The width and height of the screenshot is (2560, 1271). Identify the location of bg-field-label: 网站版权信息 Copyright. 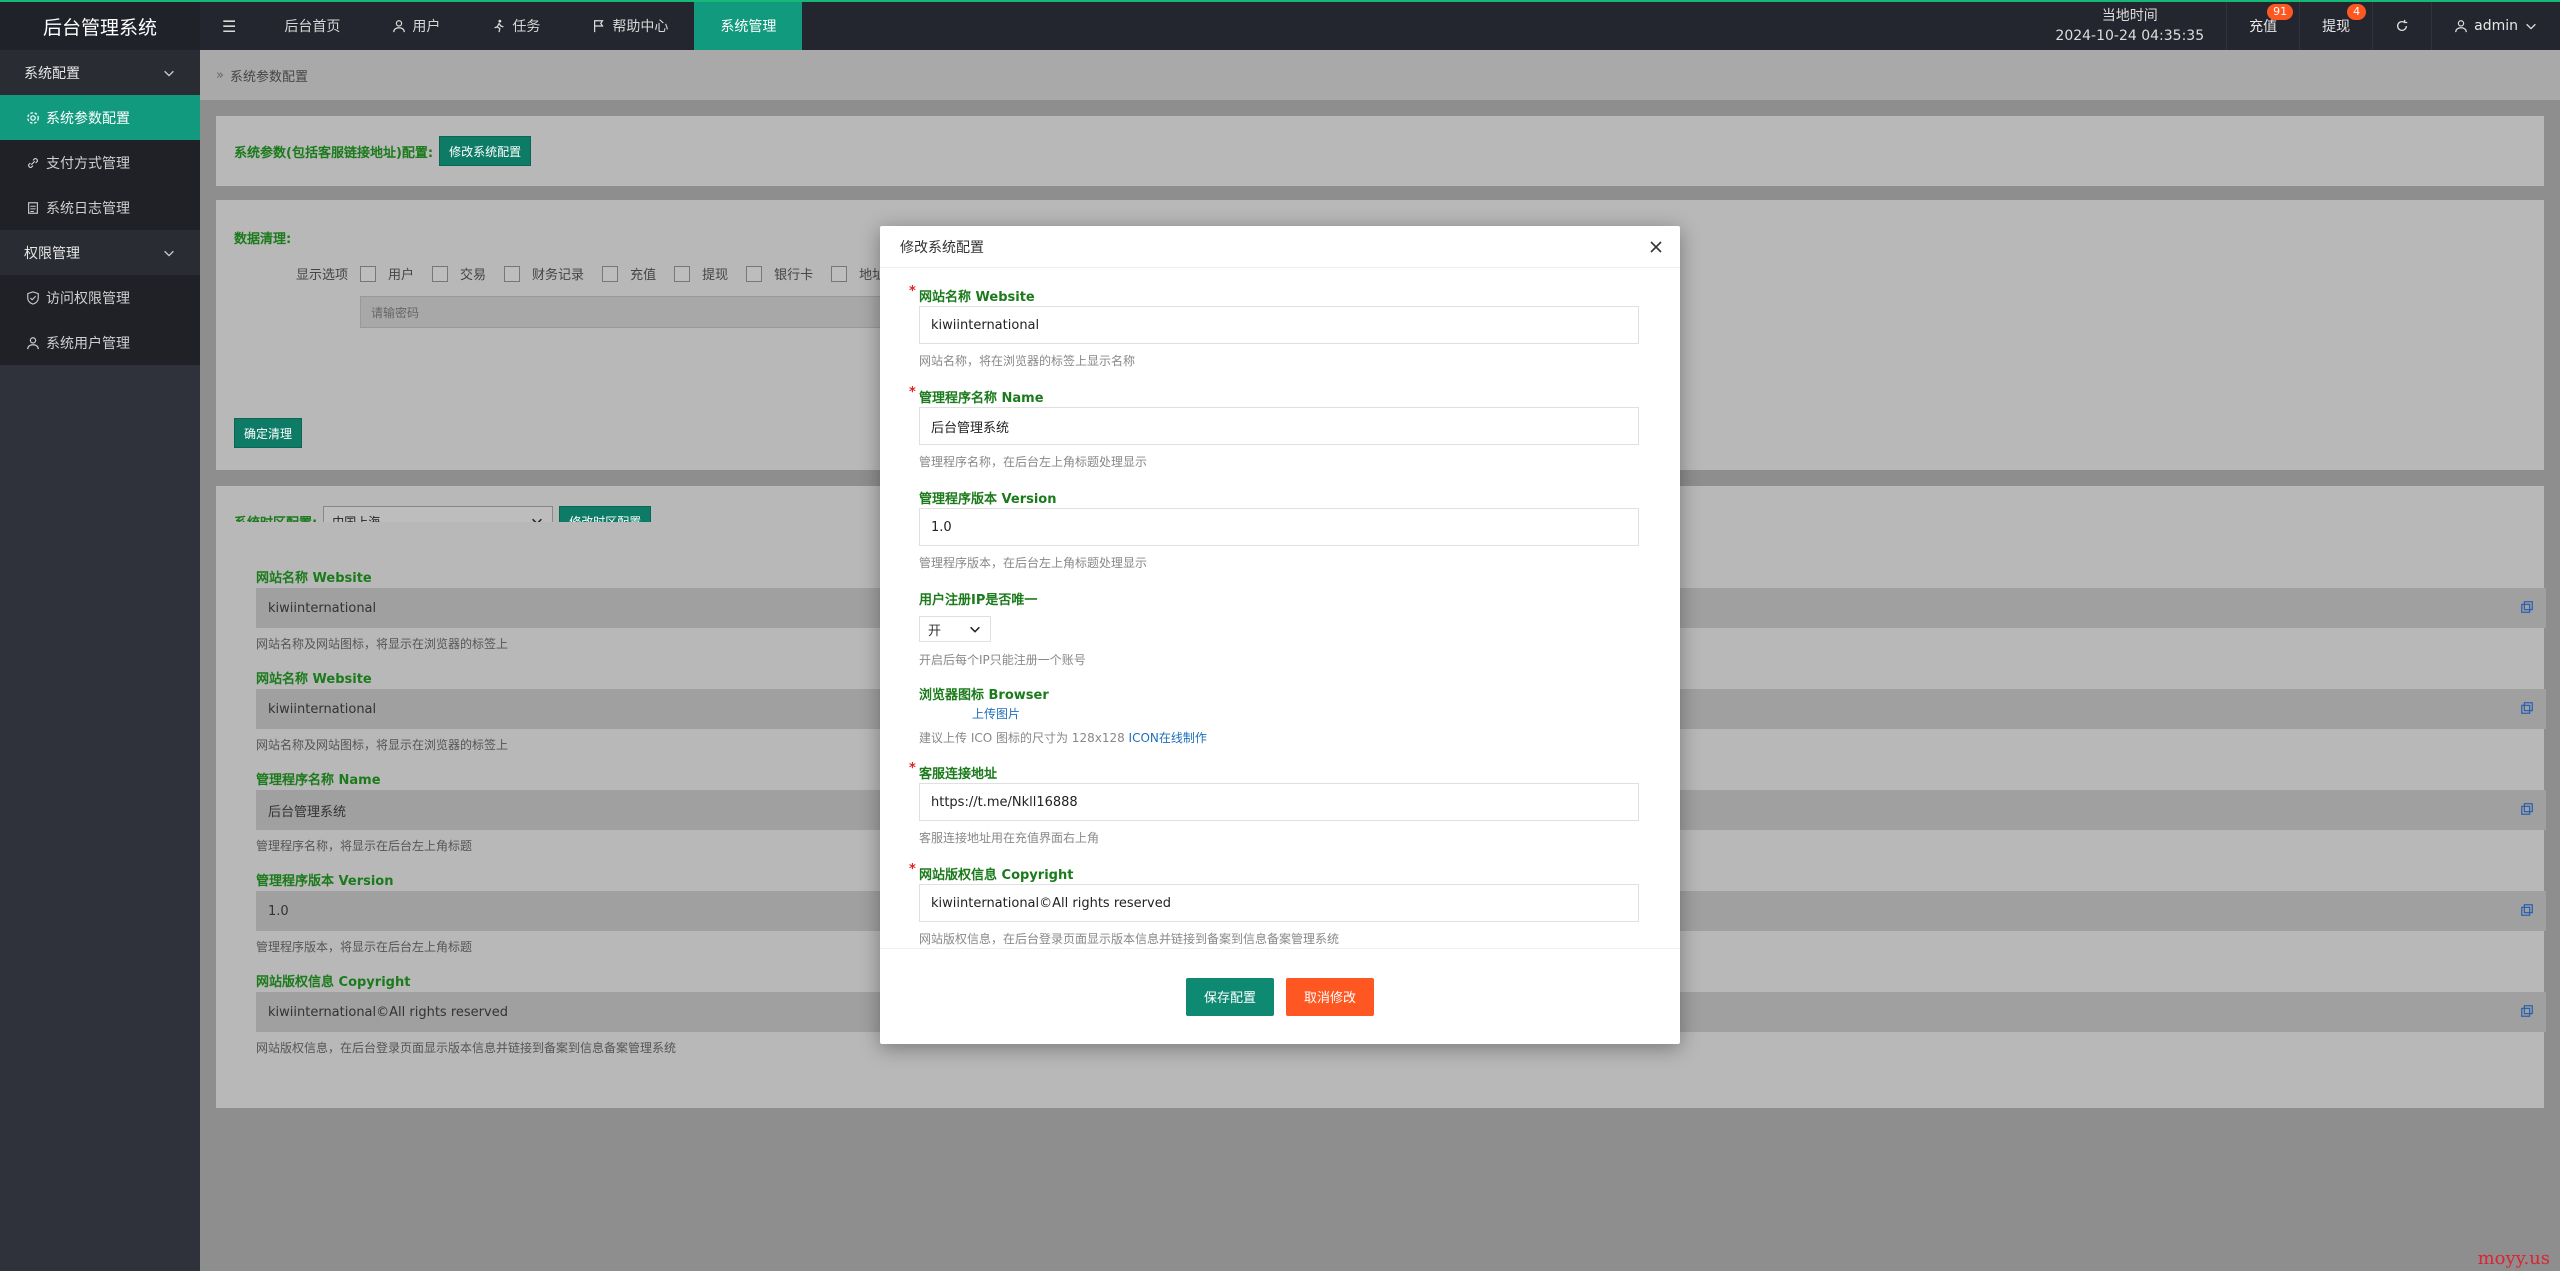
(333, 982).